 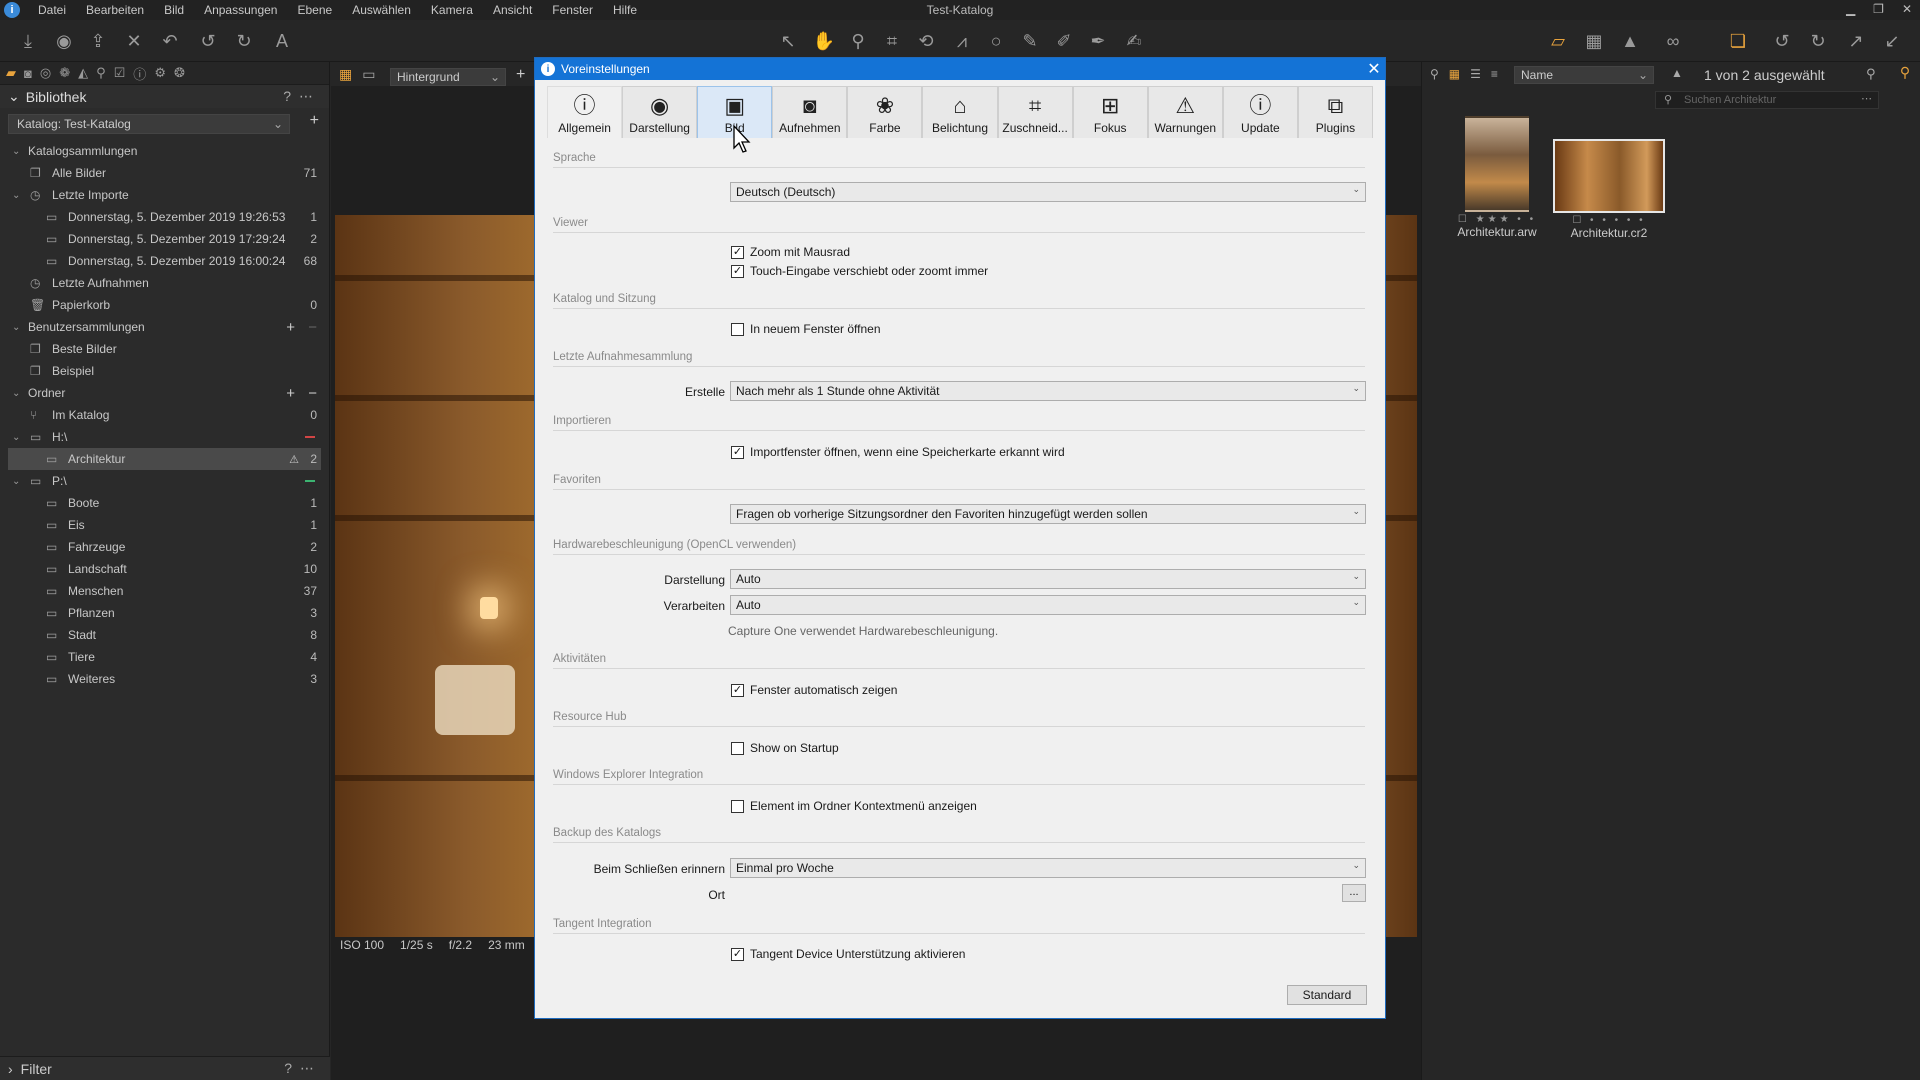 I want to click on standard-button: Standard, so click(x=1327, y=995).